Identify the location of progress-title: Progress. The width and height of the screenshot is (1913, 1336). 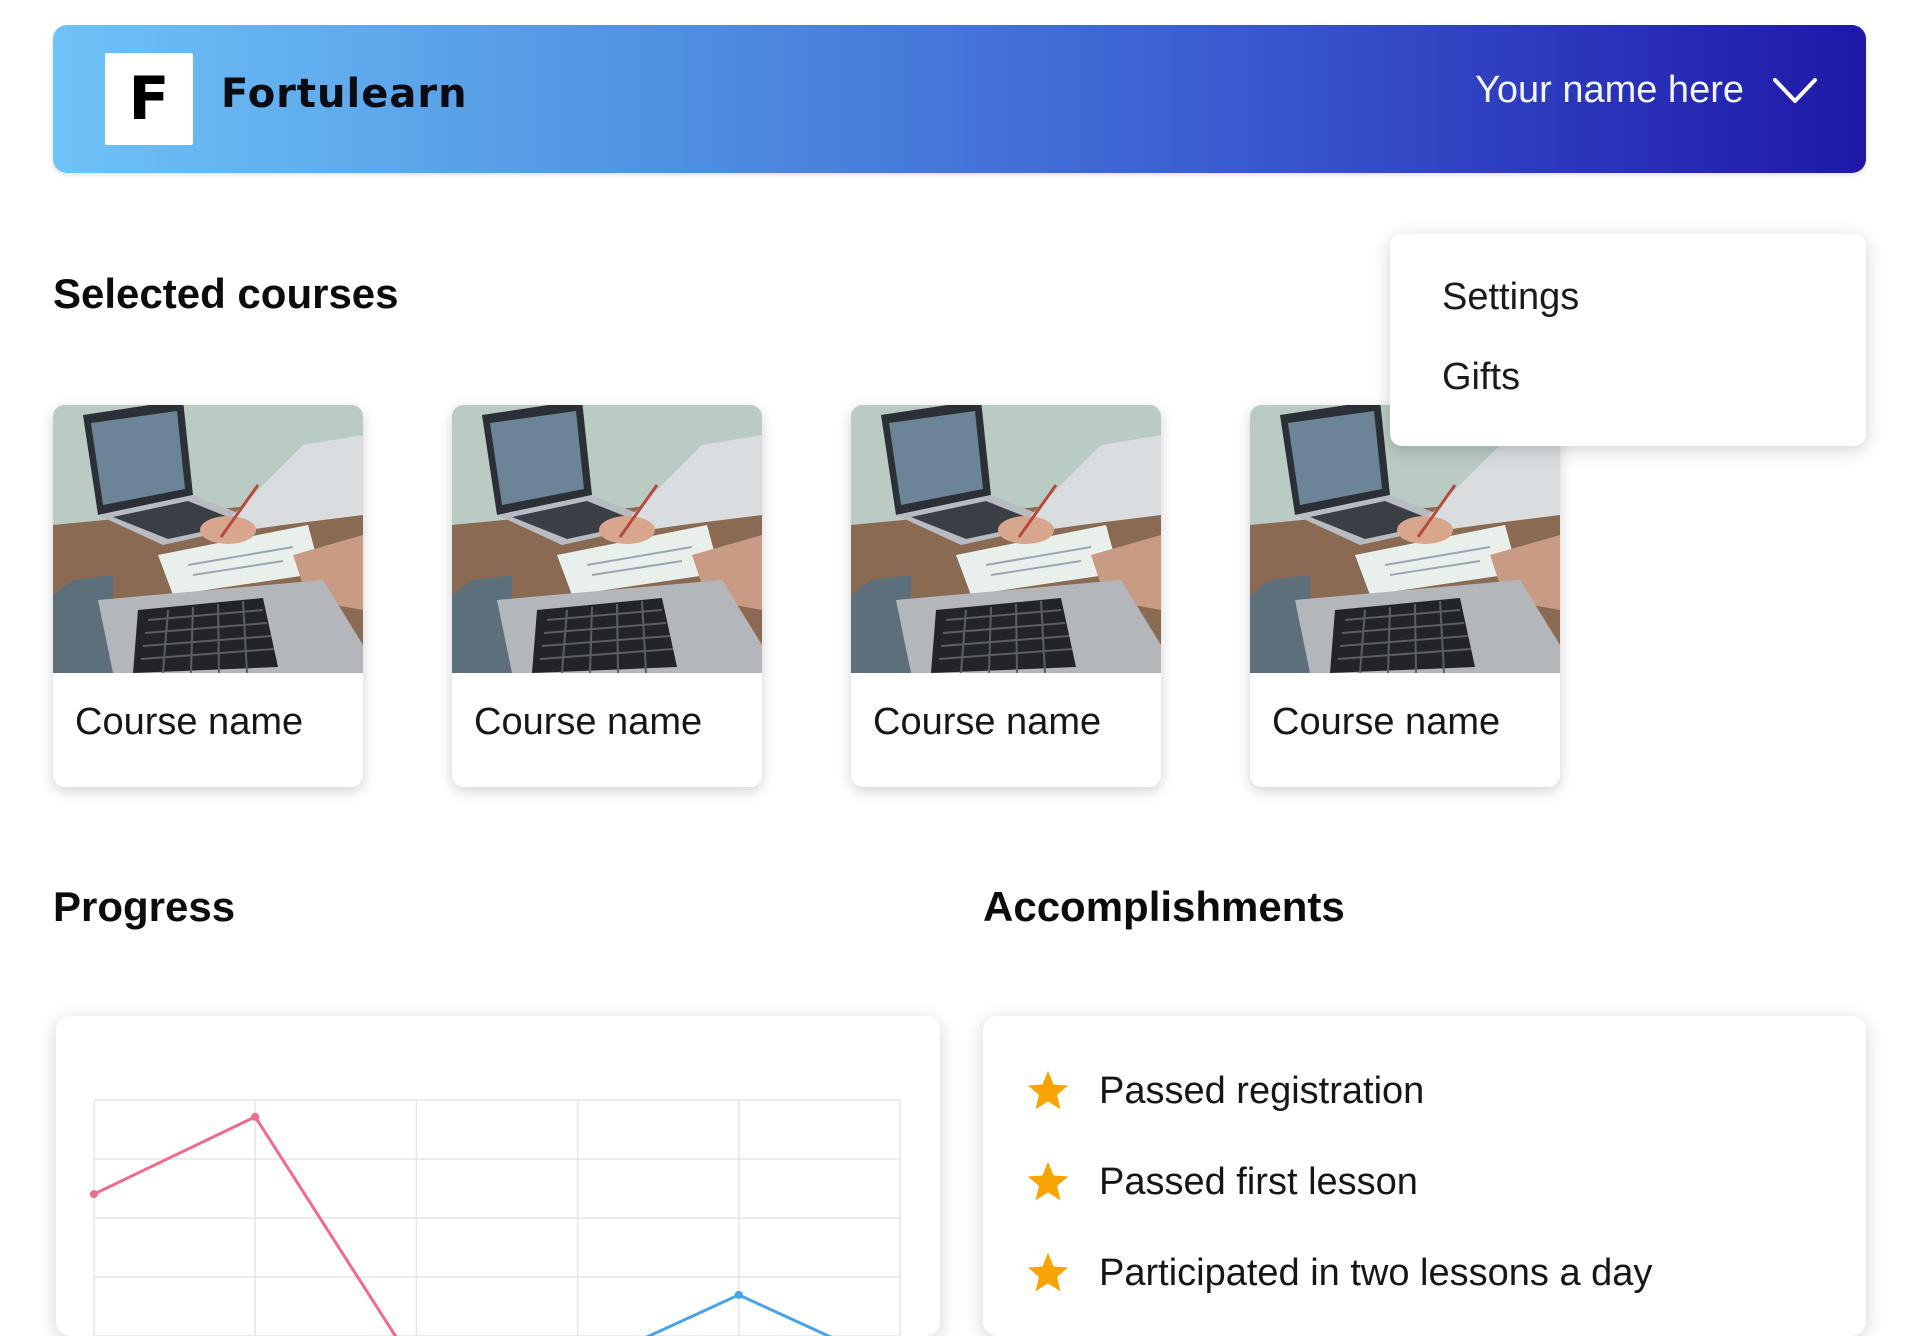
(144, 906).